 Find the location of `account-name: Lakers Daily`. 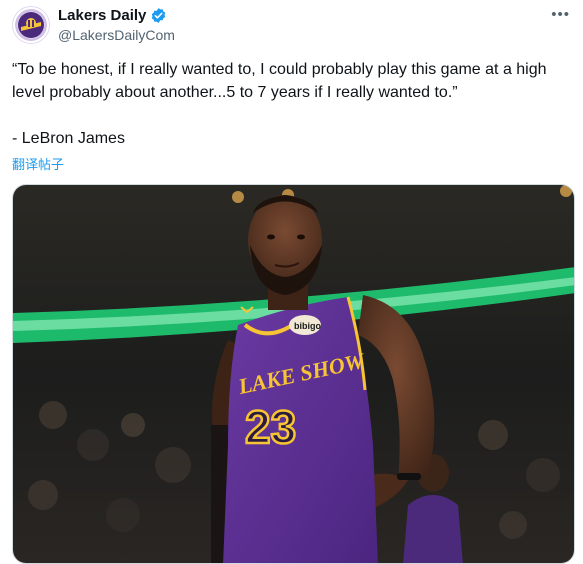

account-name: Lakers Daily is located at coordinates (102, 15).